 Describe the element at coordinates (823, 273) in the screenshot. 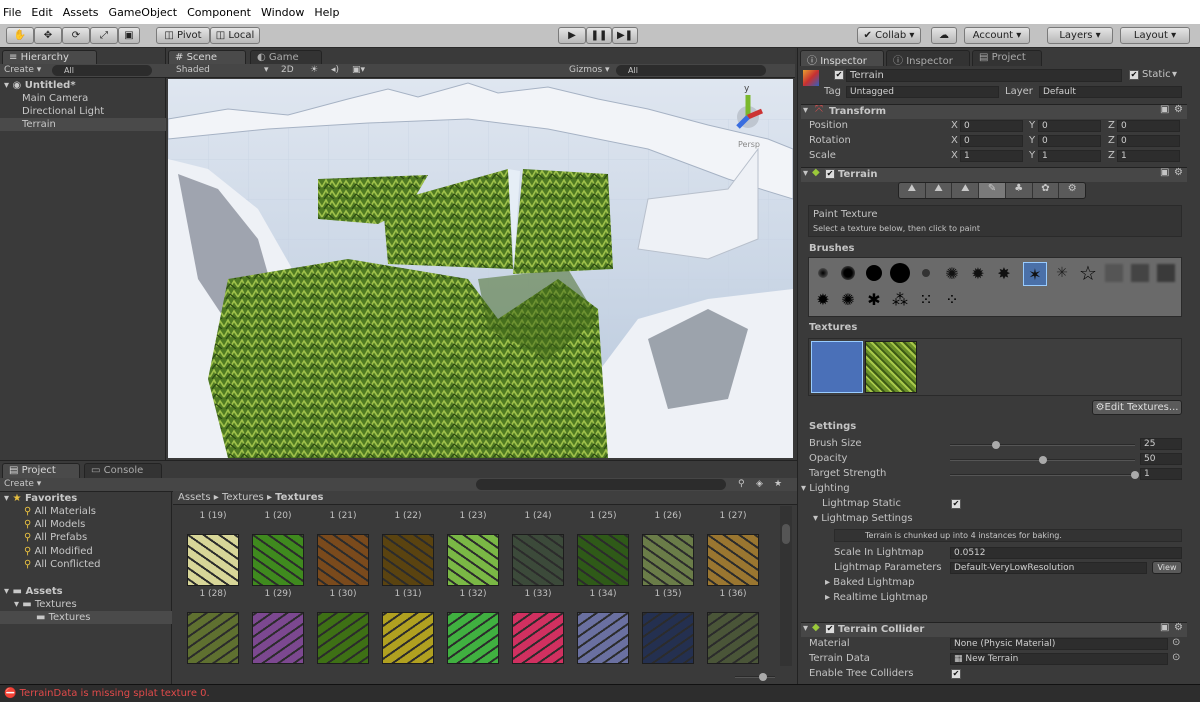

I see `brush-soft-small` at that location.